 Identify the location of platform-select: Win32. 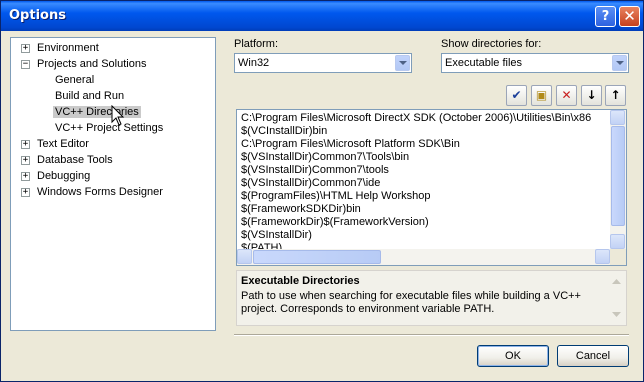
(323, 63).